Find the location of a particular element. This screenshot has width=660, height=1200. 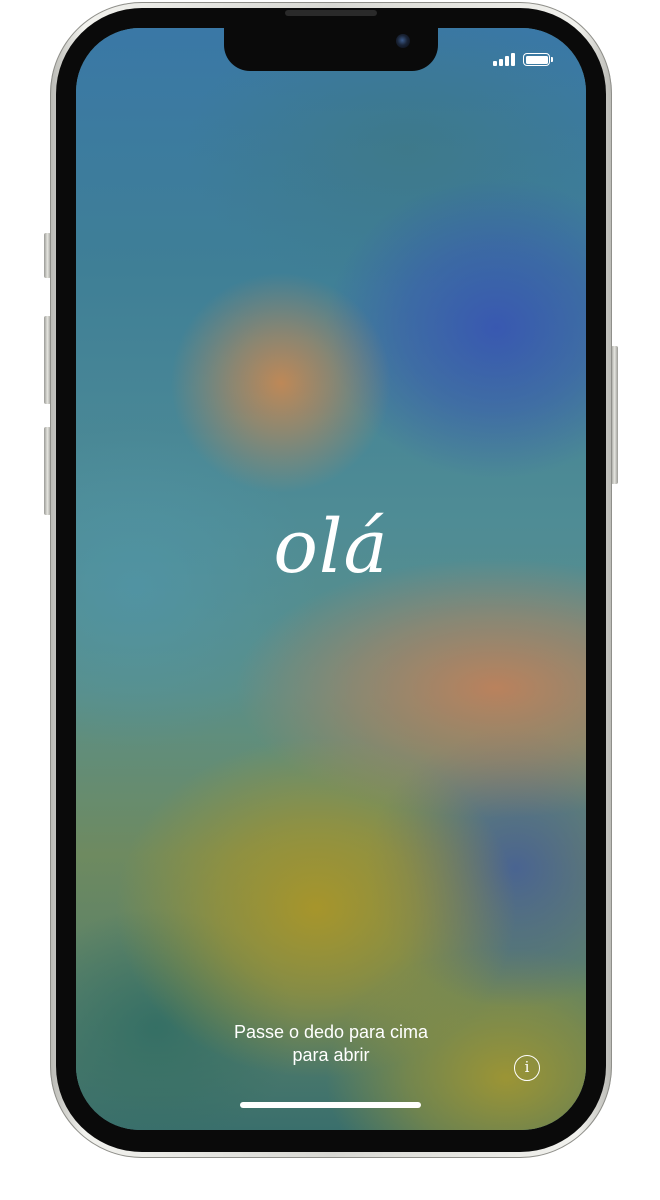

status-bar is located at coordinates (523, 59).